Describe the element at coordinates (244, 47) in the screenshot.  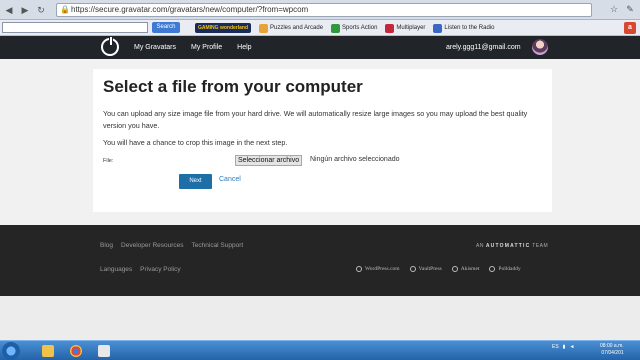
I see `nav-help: Help` at that location.